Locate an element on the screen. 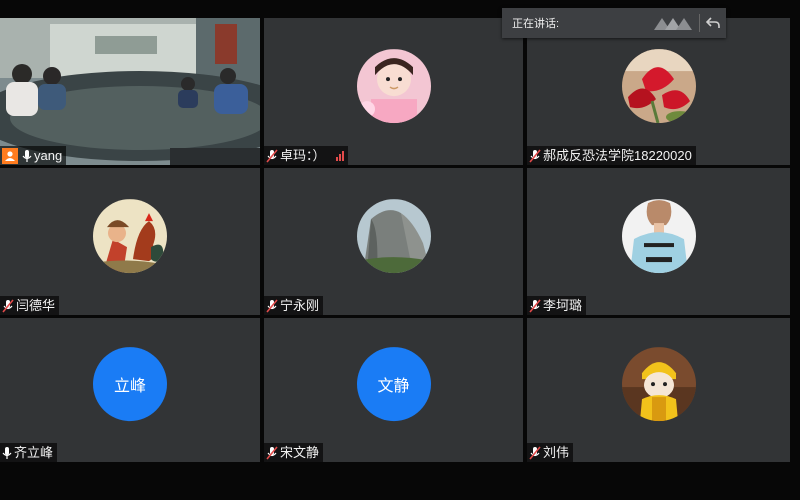  signal-strength-icon is located at coordinates (339, 155).